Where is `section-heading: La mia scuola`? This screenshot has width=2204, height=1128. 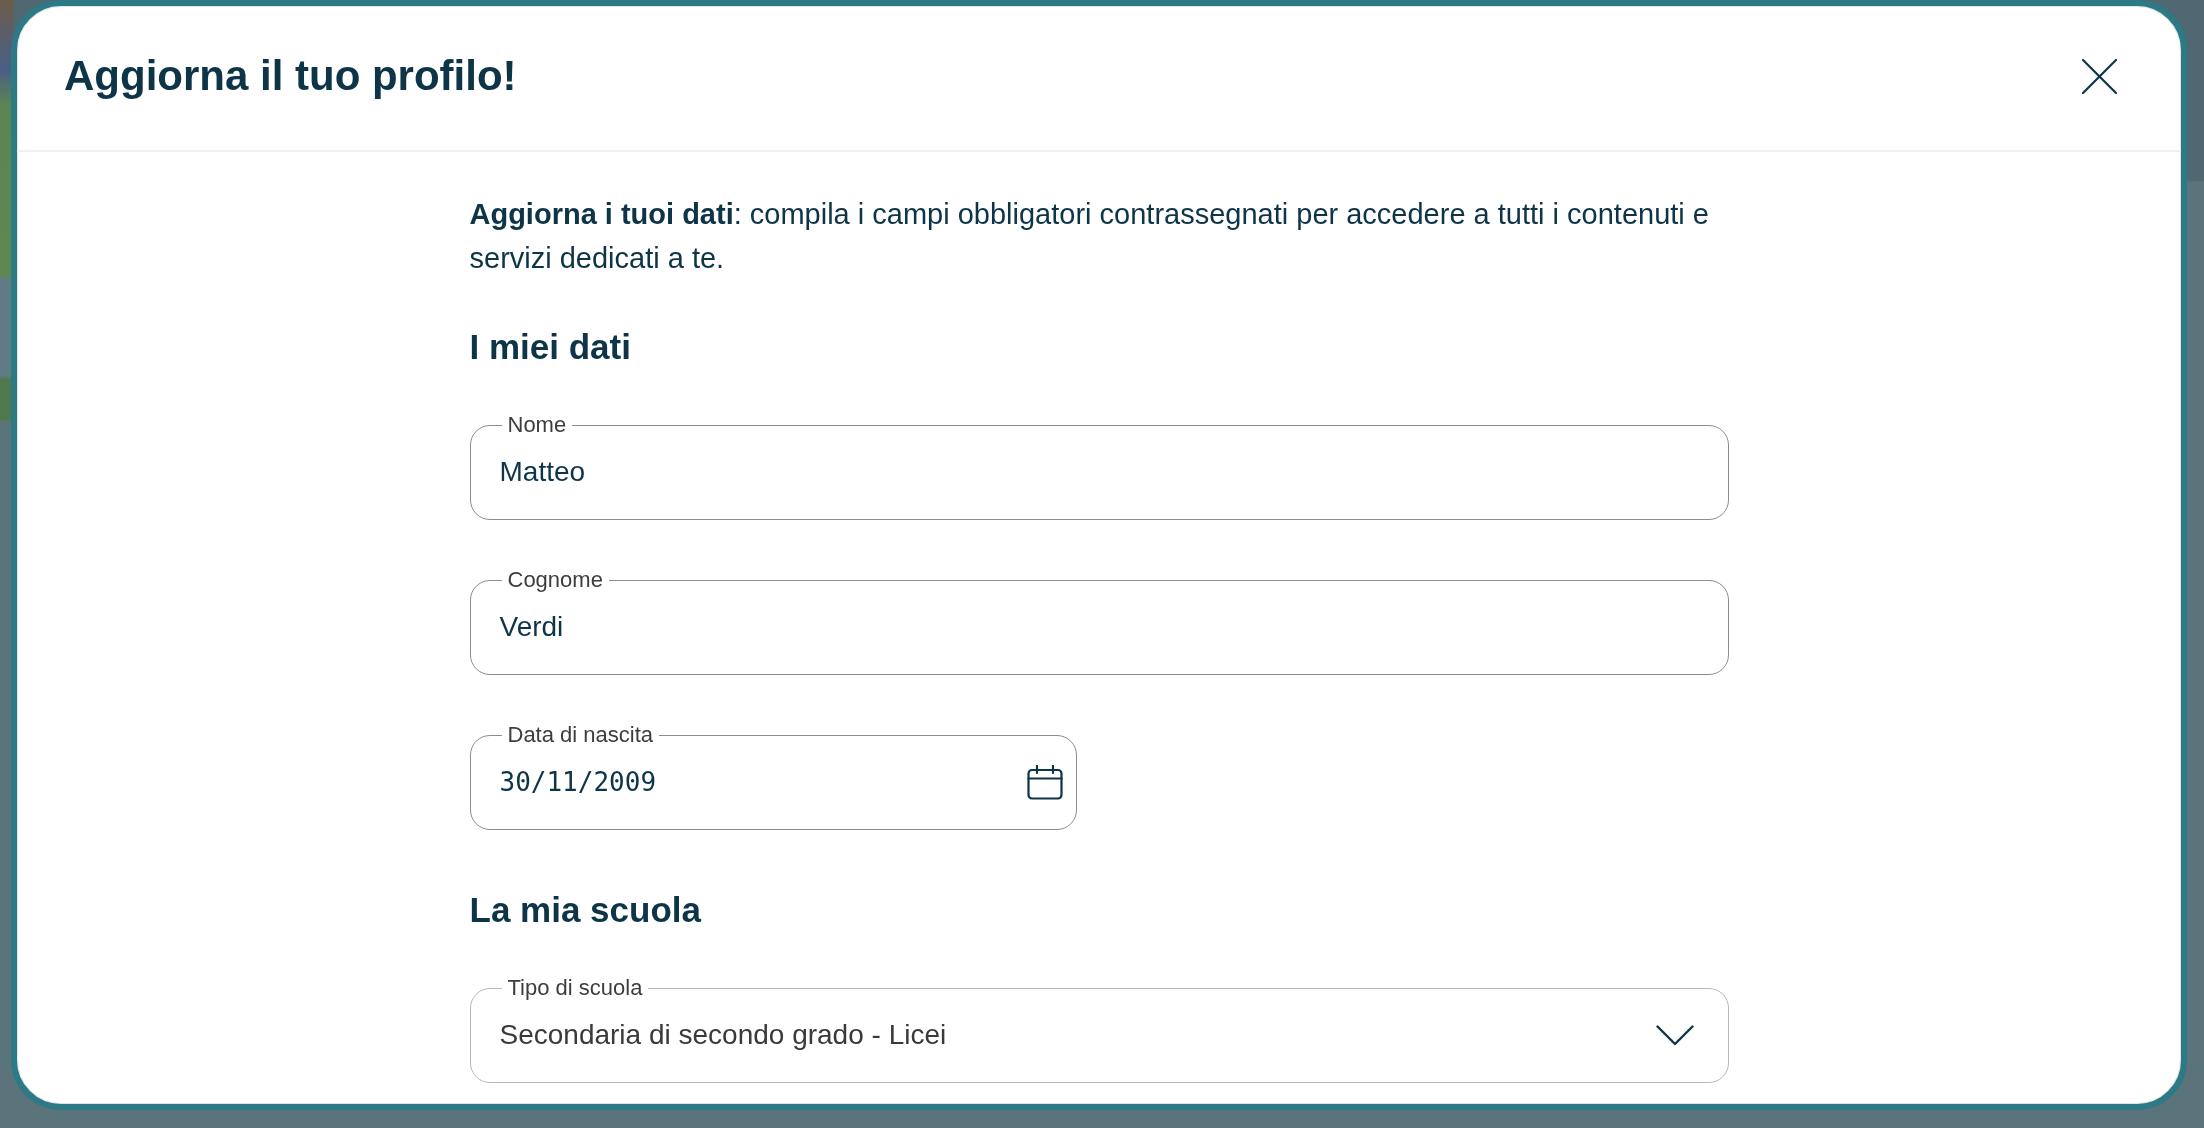 section-heading: La mia scuola is located at coordinates (586, 910).